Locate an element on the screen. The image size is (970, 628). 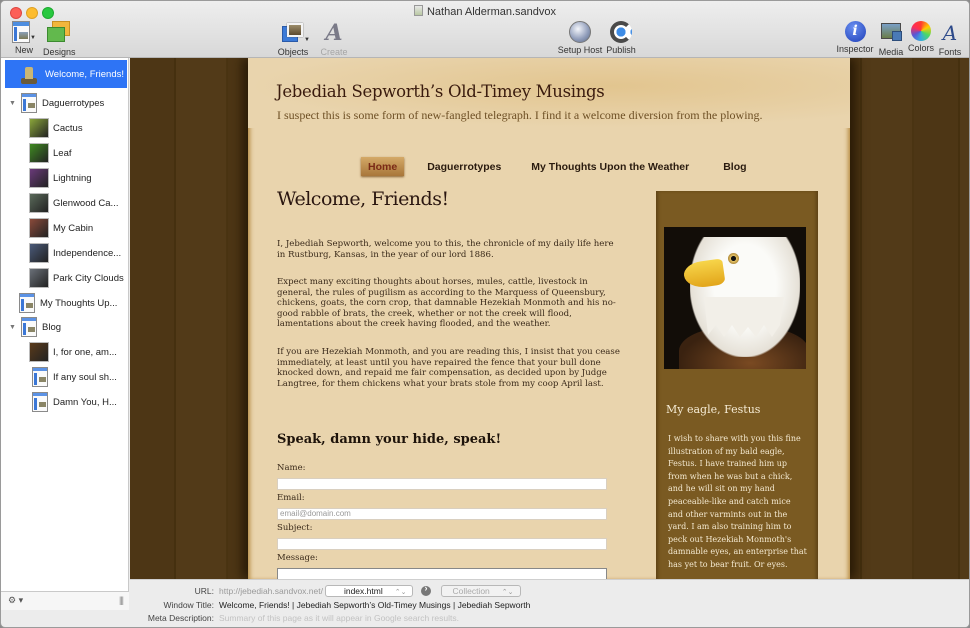
sidebar-item-label: Daguerrotypes is located at coordinates (73, 103).